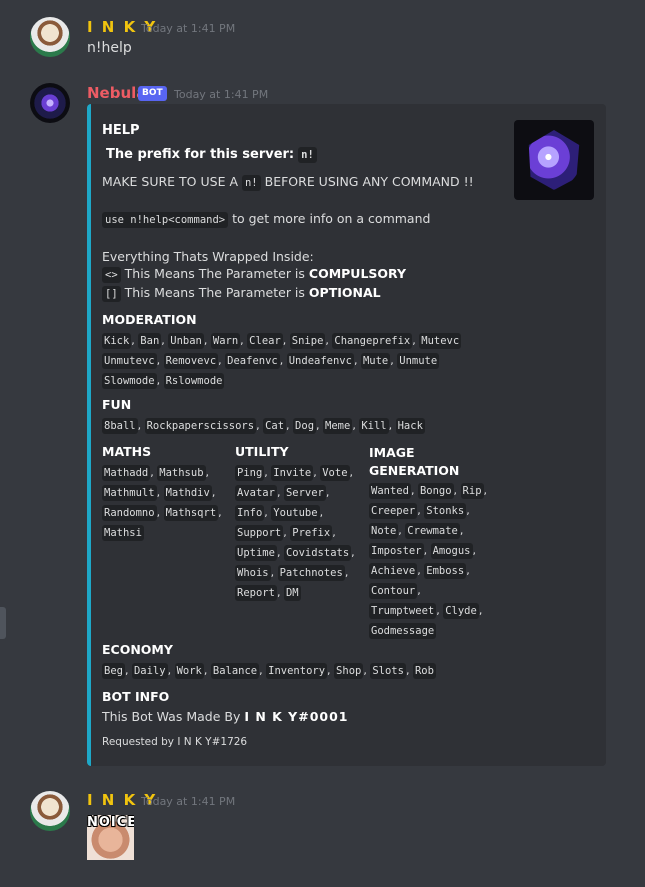 The image size is (645, 887). Describe the element at coordinates (445, 571) in the screenshot. I see `command-emboss: Emboss` at that location.